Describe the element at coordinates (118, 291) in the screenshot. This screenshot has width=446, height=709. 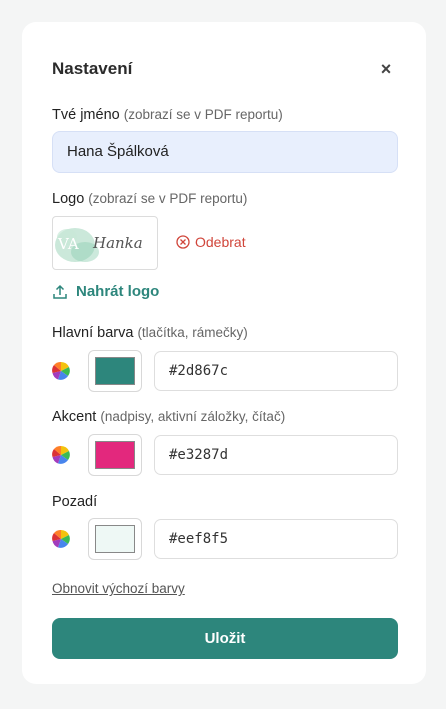
I see `upload-logo-label: Nahrát logo` at that location.